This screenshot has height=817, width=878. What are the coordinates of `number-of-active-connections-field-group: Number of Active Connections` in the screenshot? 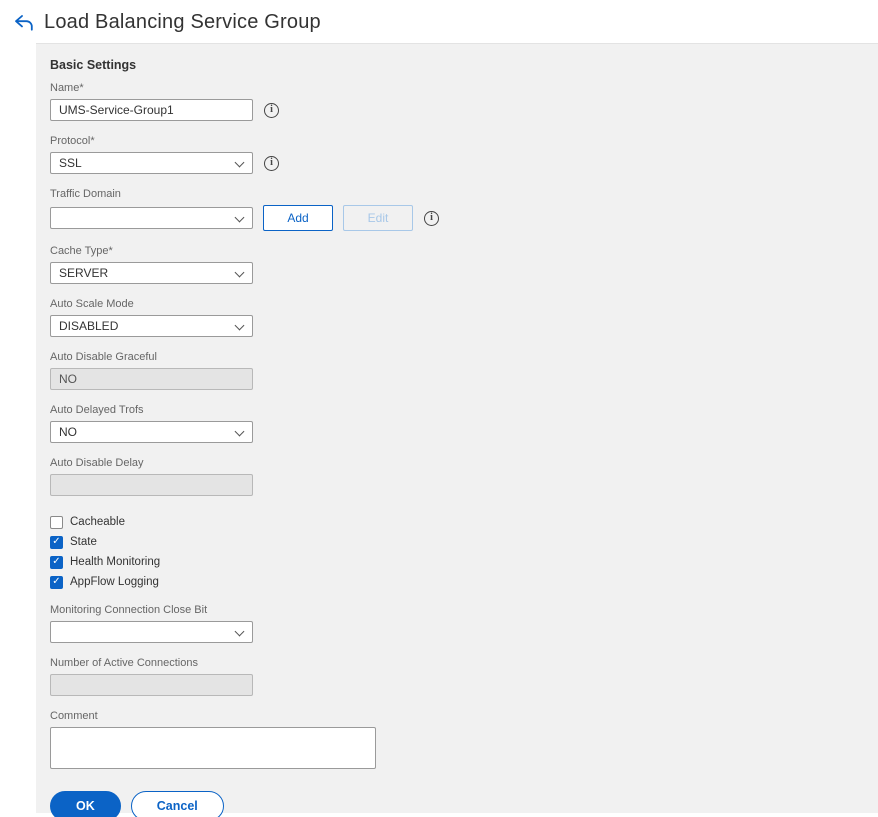 It's located at (464, 676).